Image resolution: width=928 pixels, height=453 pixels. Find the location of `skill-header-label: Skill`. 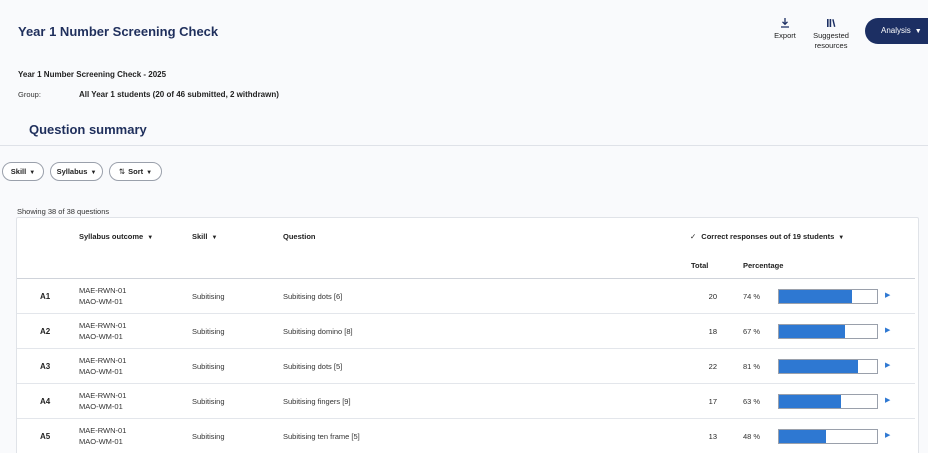

skill-header-label: Skill is located at coordinates (200, 236).